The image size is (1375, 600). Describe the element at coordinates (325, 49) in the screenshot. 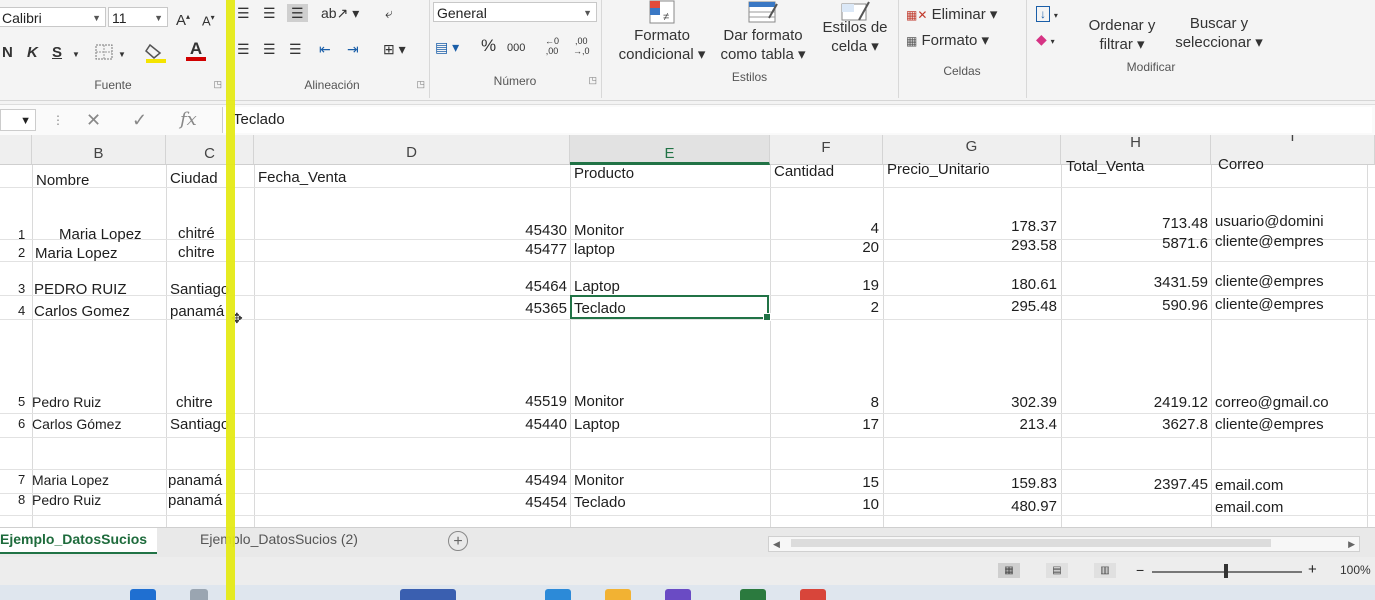

I see `decrease-indent-icon: ⇤` at that location.